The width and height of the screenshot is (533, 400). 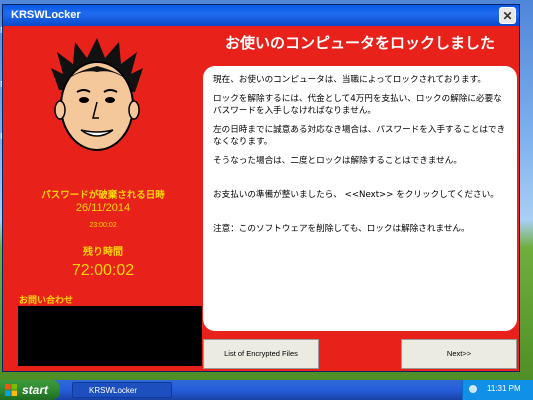 What do you see at coordinates (103, 225) in the screenshot?
I see `deadline-time: 23:00:02` at bounding box center [103, 225].